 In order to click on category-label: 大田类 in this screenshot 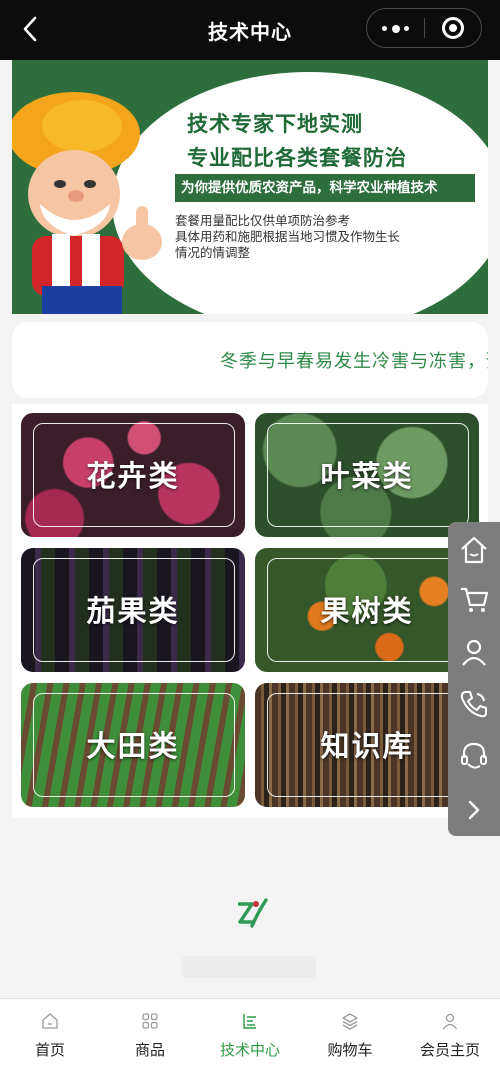, I will do `click(133, 746)`.